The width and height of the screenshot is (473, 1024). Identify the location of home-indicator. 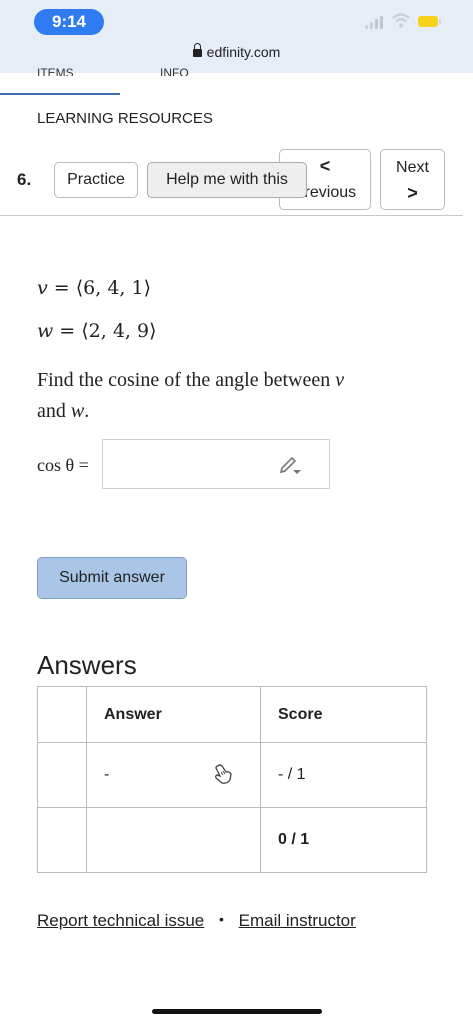
(237, 1011).